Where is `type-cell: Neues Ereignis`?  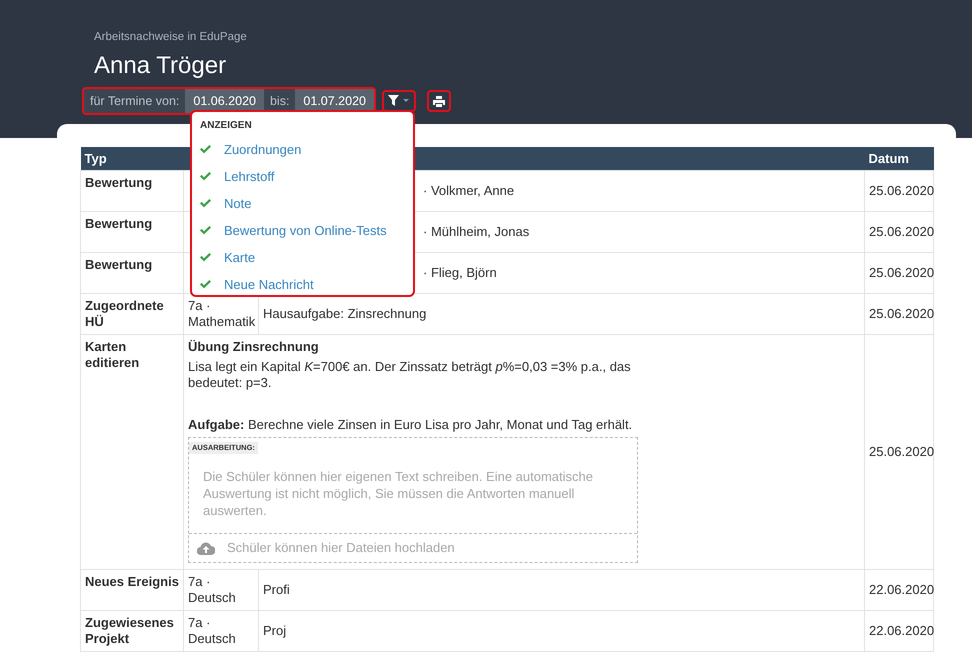 type-cell: Neues Ereignis is located at coordinates (132, 582).